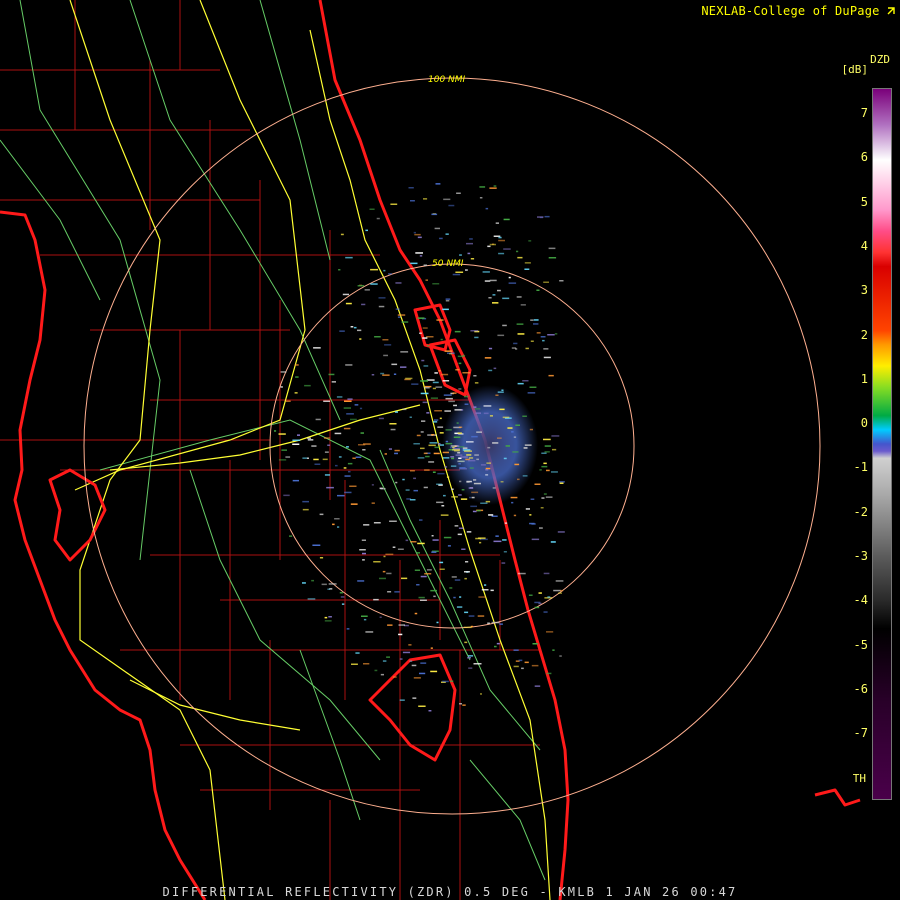 The height and width of the screenshot is (900, 900). What do you see at coordinates (448, 264) in the screenshot?
I see `range-ring-50-label: 50 NMI` at bounding box center [448, 264].